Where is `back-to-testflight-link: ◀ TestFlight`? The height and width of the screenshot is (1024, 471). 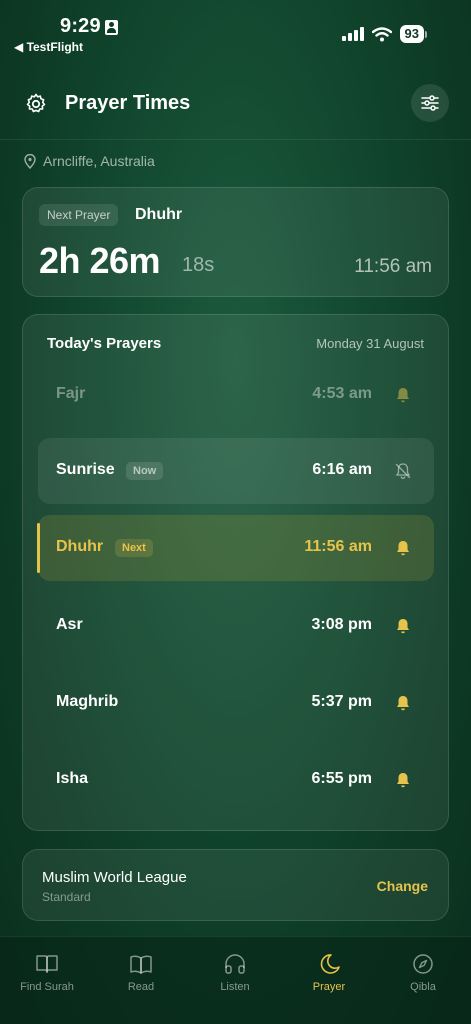
back-to-testflight-link: ◀ TestFlight is located at coordinates (48, 47).